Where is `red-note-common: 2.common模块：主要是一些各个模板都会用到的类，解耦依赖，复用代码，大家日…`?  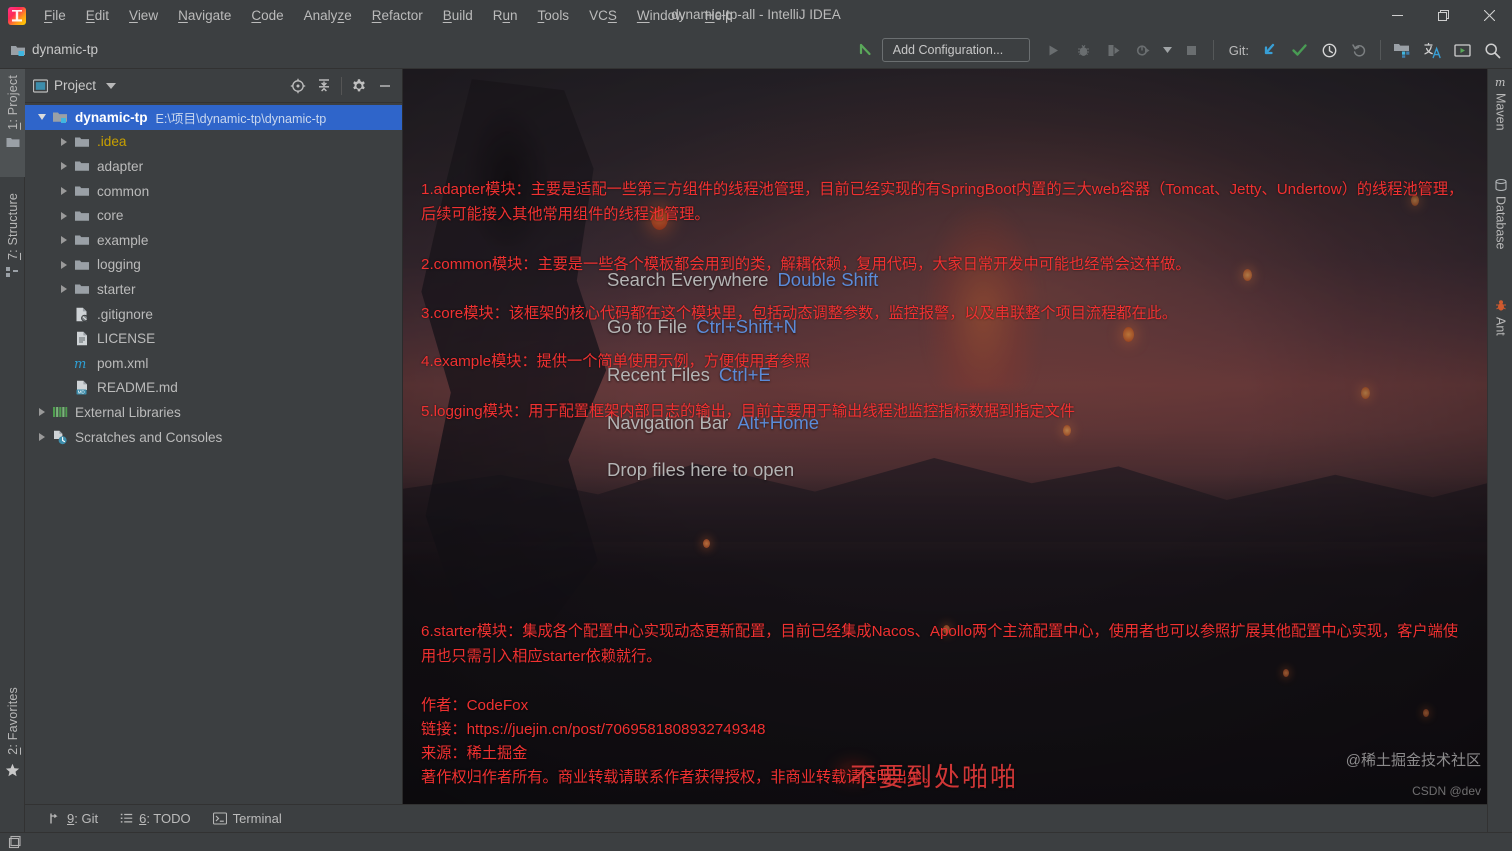 red-note-common: 2.common模块：主要是一些各个模板都会用到的类，解耦依赖，复用代码，大家日… is located at coordinates (806, 264).